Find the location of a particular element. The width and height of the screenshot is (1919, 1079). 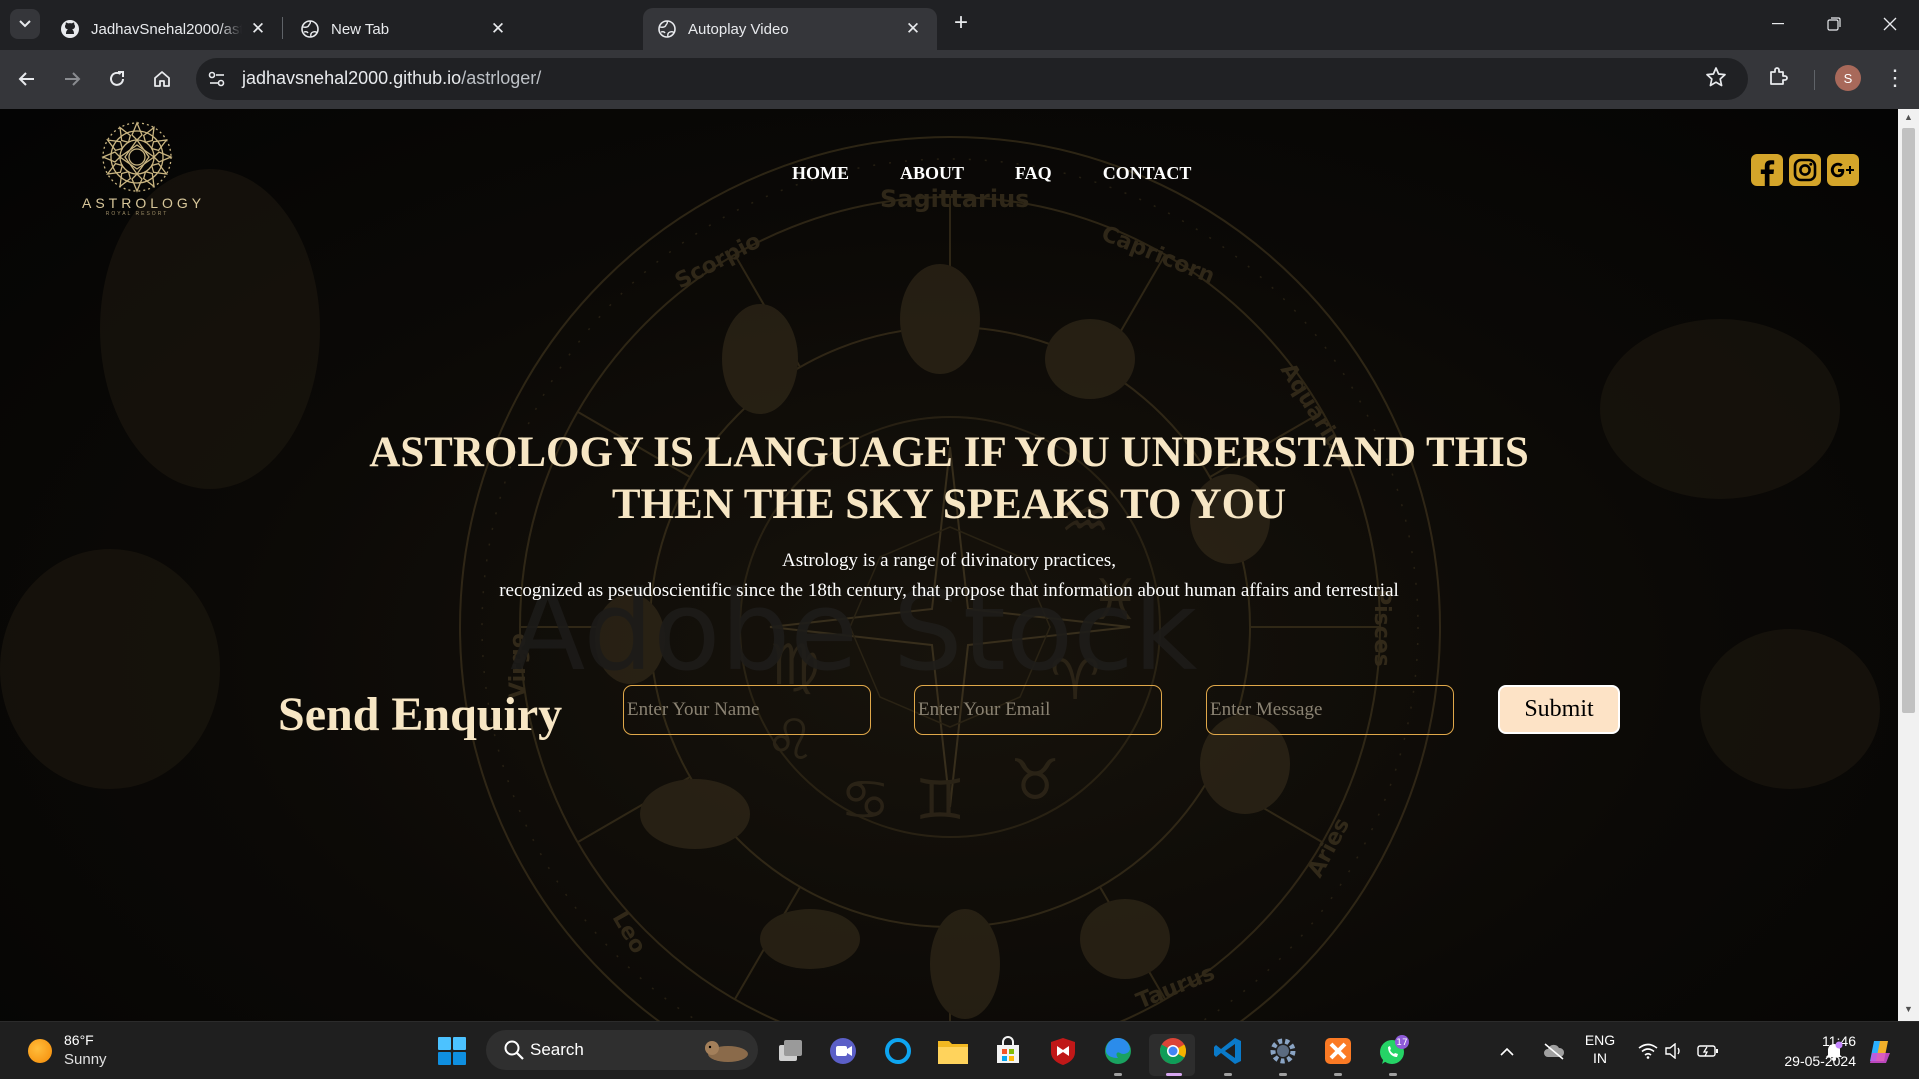

url-path: /astrloger/ is located at coordinates (501, 78).